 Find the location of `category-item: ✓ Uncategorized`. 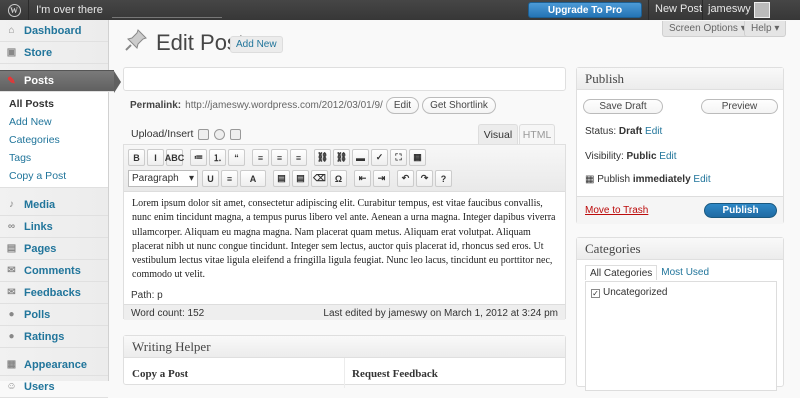

category-item: ✓ Uncategorized is located at coordinates (681, 292).